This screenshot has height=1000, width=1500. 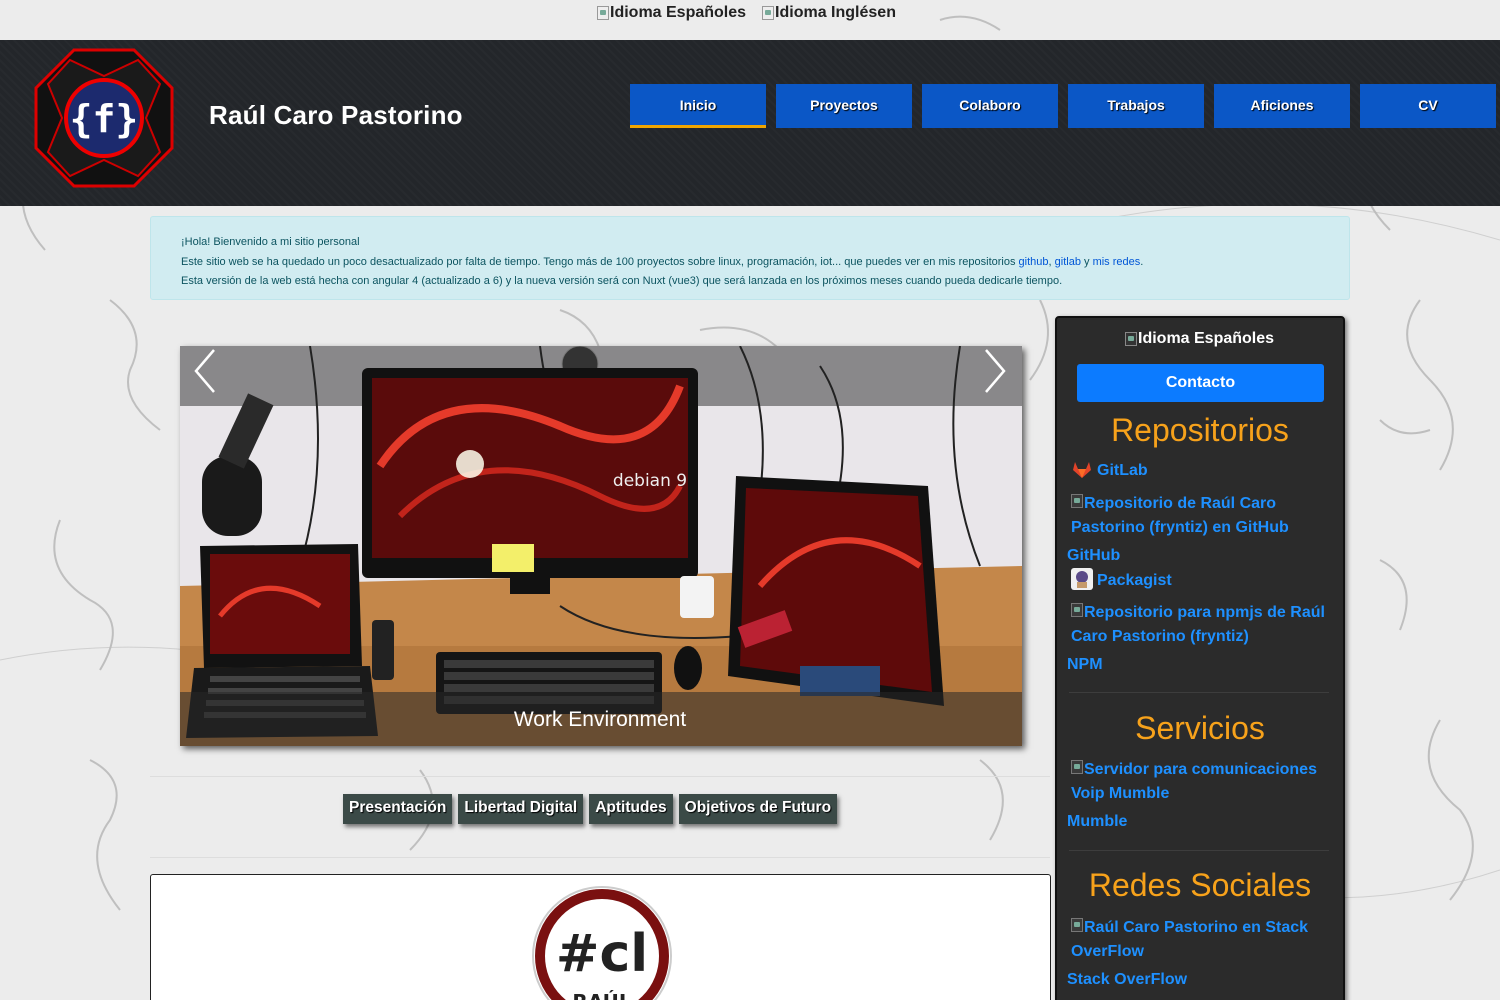 I want to click on english-flag-link: Idioma Inglésen, so click(x=829, y=13).